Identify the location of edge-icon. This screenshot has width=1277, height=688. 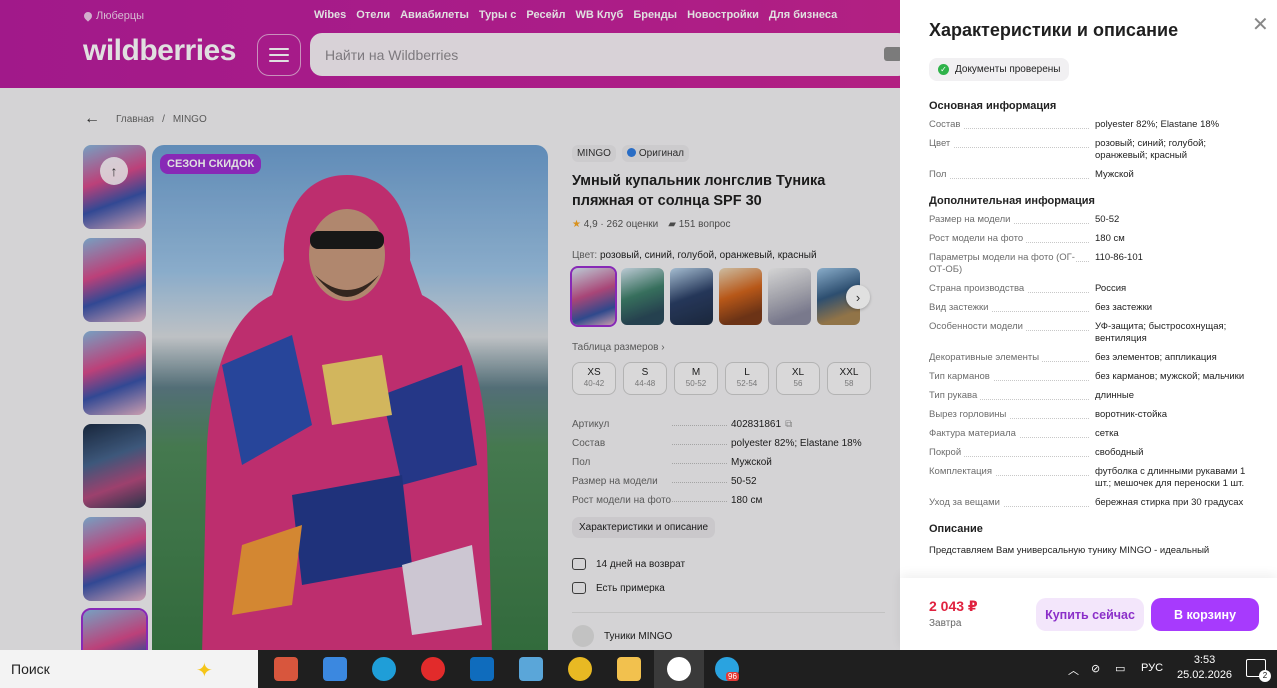
(384, 669).